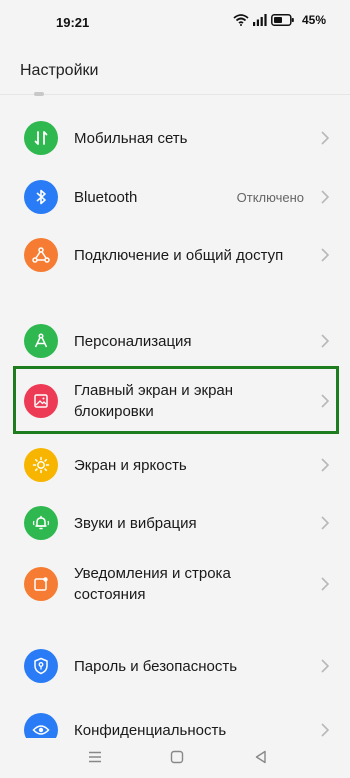  What do you see at coordinates (95, 757) in the screenshot?
I see `menu-icon` at bounding box center [95, 757].